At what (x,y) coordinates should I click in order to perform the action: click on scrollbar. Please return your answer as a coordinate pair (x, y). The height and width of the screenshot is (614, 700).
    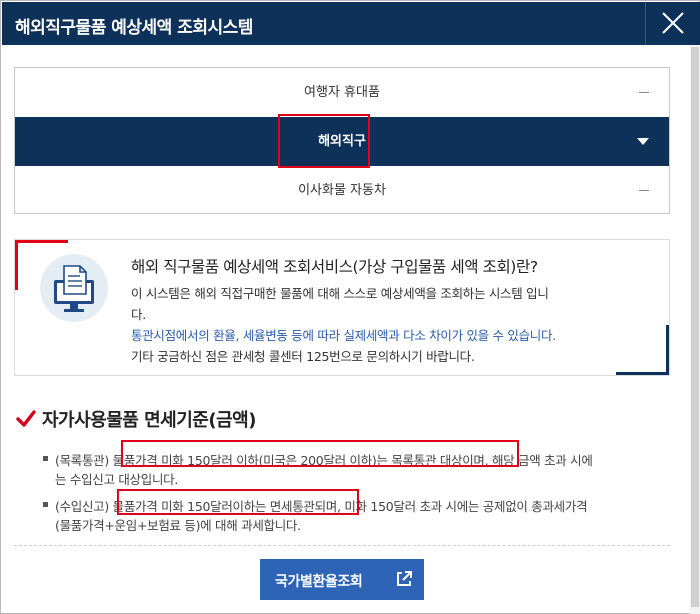
    Looking at the image, I should click on (695, 329).